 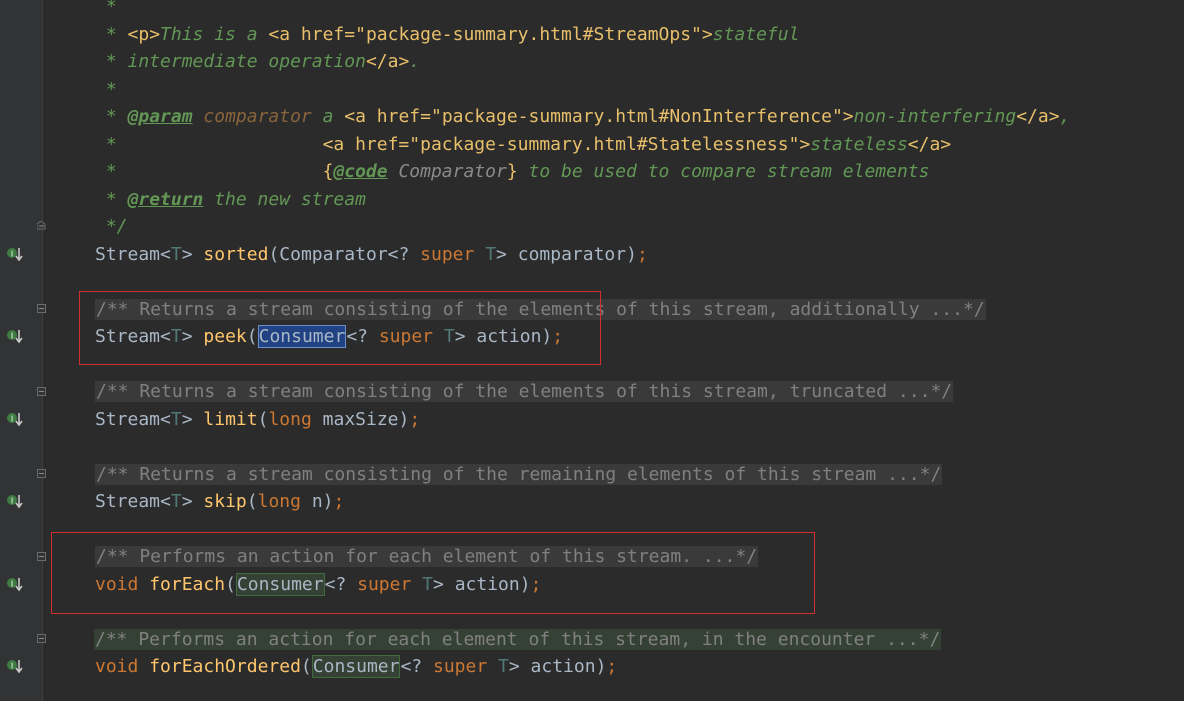 What do you see at coordinates (111, 226) in the screenshot?
I see `javadoc-line: */` at bounding box center [111, 226].